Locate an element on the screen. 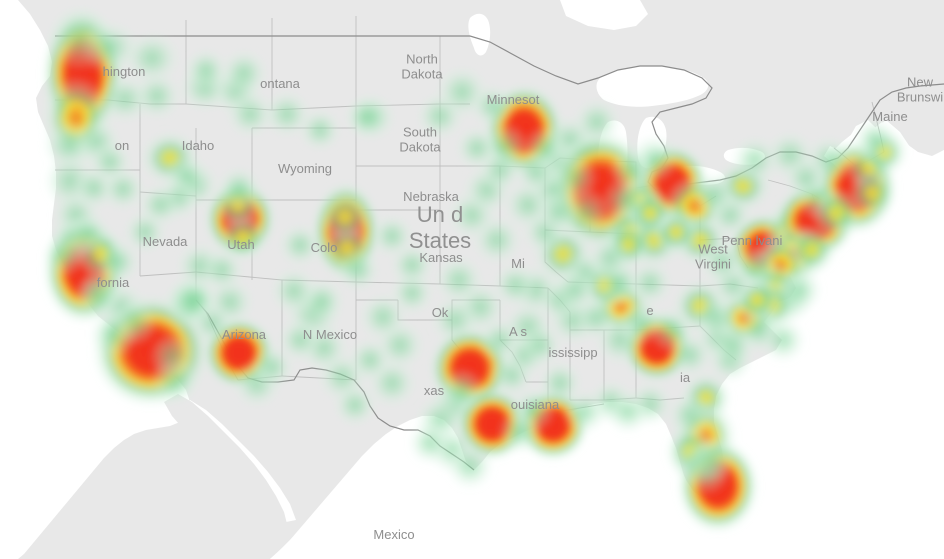  label-wyoming: Wyoming is located at coordinates (305, 169).